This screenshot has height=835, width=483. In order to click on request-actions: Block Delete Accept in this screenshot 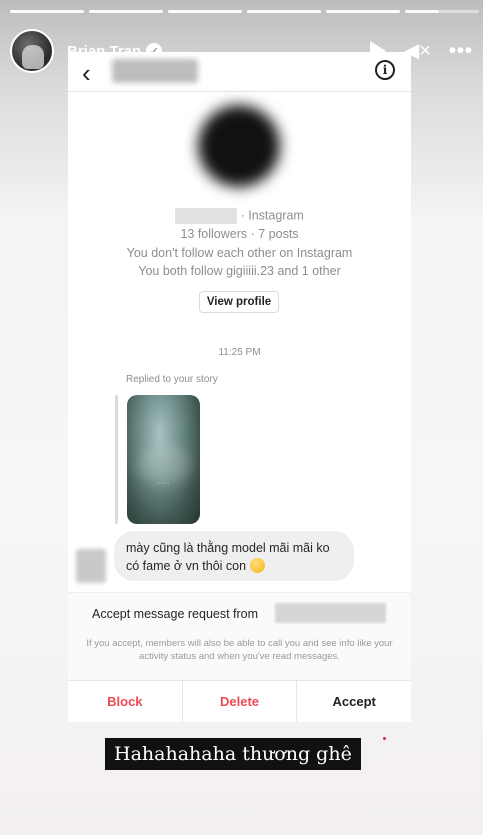, I will do `click(240, 701)`.